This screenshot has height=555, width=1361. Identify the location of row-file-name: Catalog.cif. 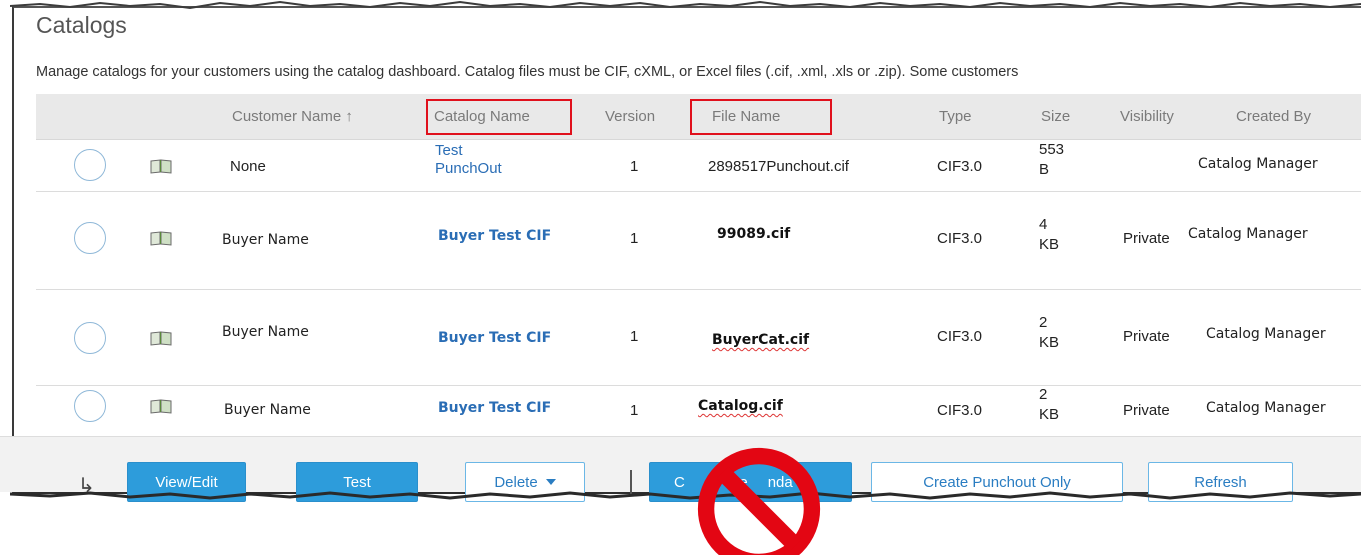
(740, 406).